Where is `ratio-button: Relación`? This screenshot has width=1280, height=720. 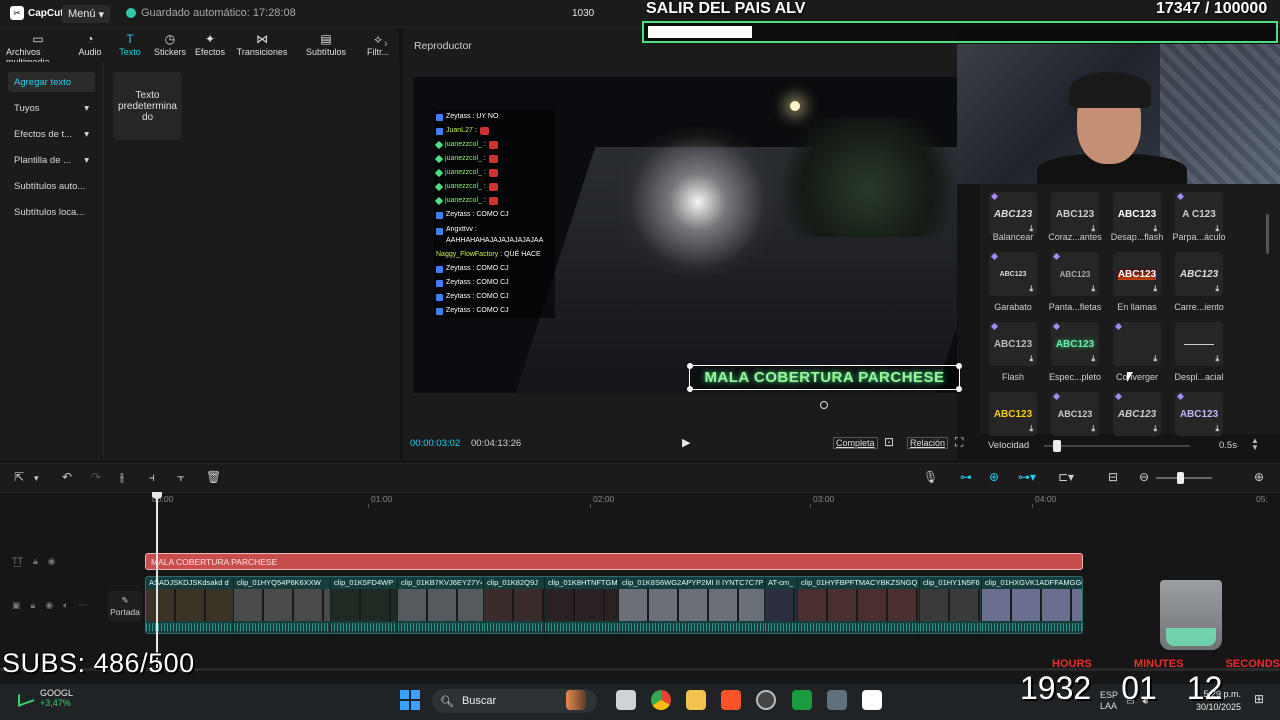 ratio-button: Relación is located at coordinates (928, 443).